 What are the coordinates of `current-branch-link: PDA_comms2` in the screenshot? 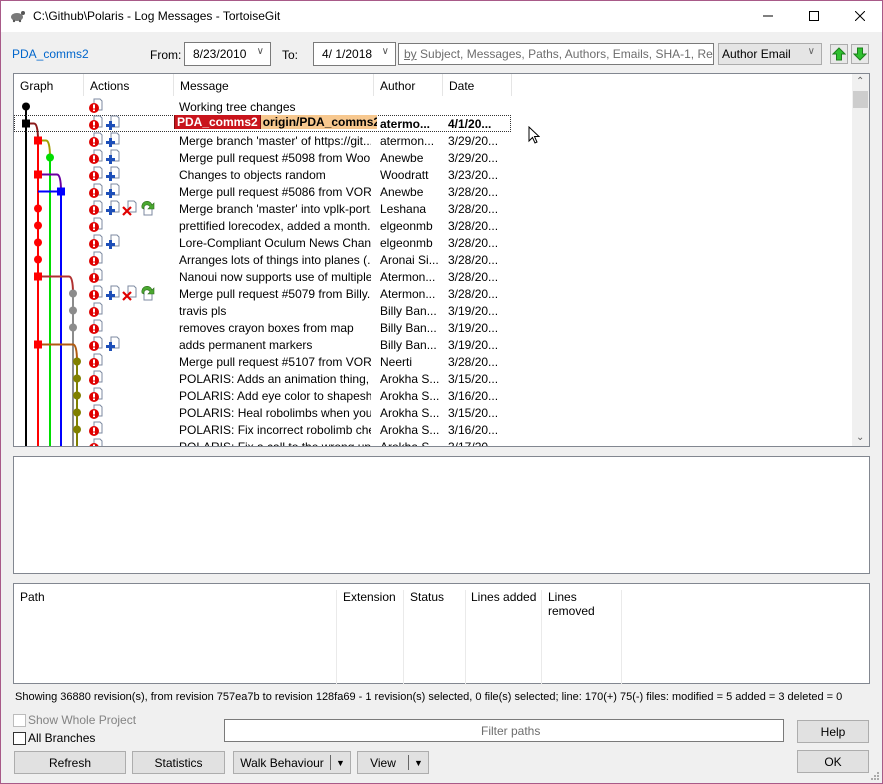 It's located at (50, 54).